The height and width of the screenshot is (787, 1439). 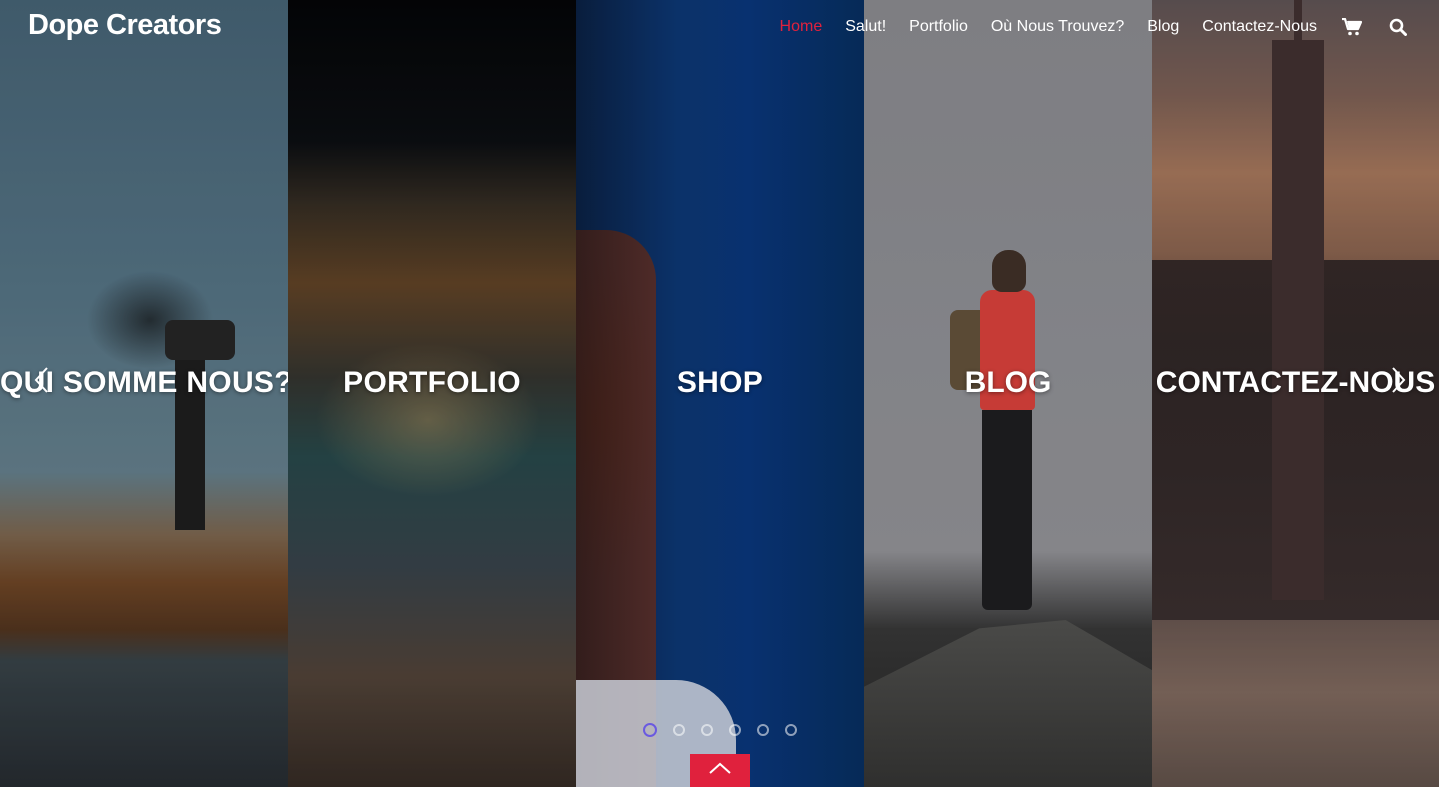 What do you see at coordinates (1008, 383) in the screenshot?
I see `panel-title-overlay: BLOG` at bounding box center [1008, 383].